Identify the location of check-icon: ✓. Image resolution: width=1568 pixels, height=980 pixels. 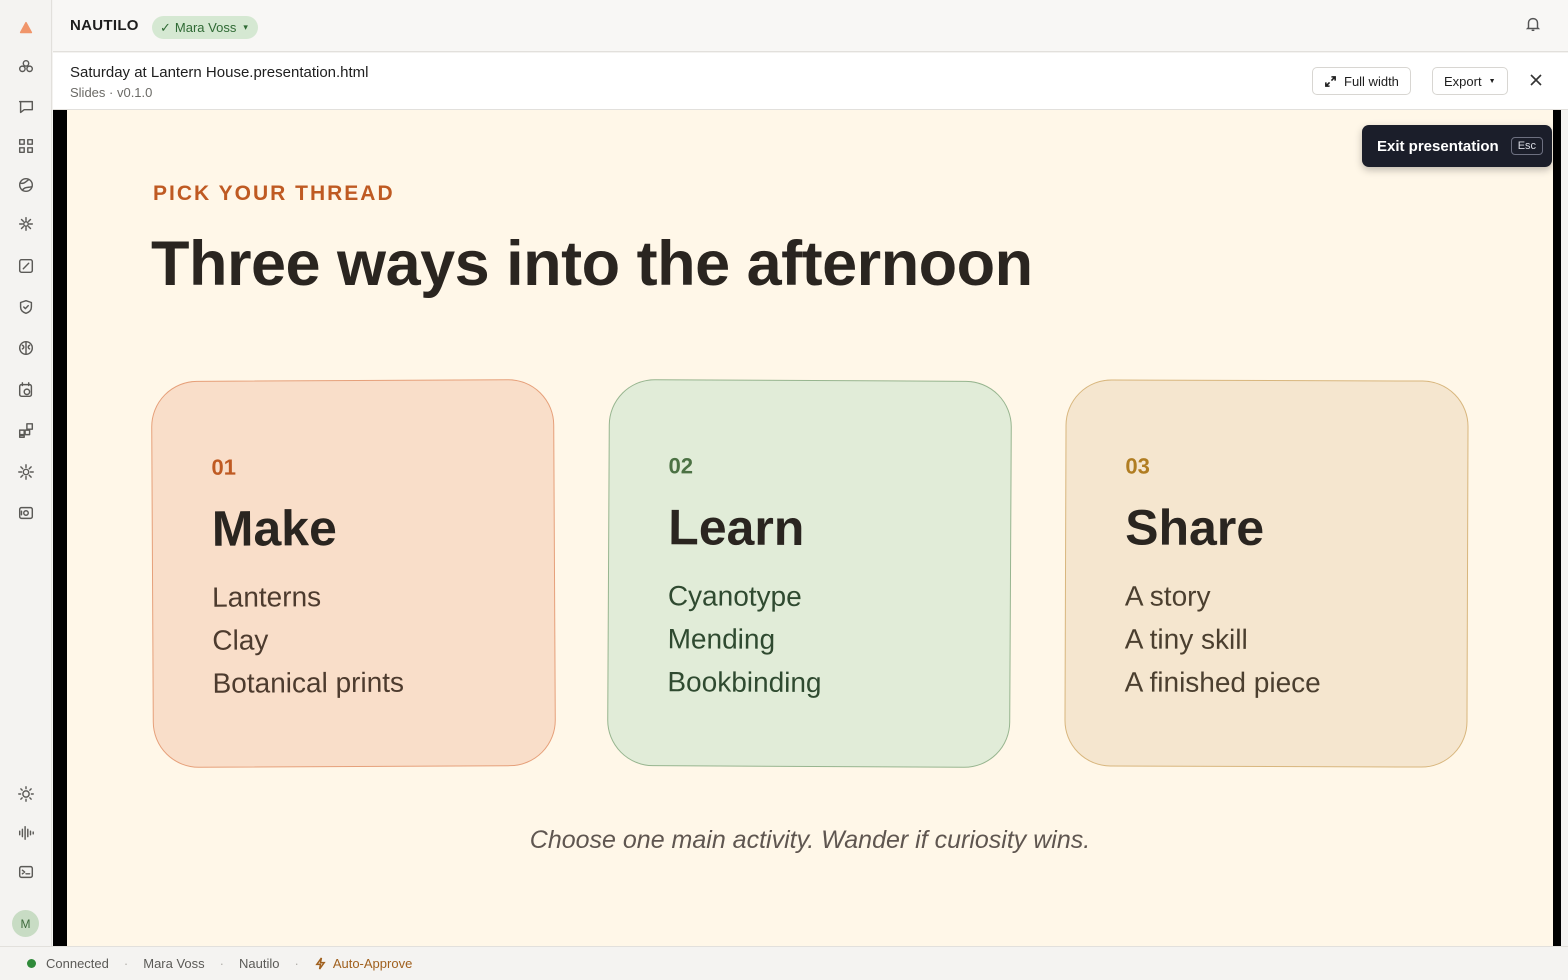
(165, 27).